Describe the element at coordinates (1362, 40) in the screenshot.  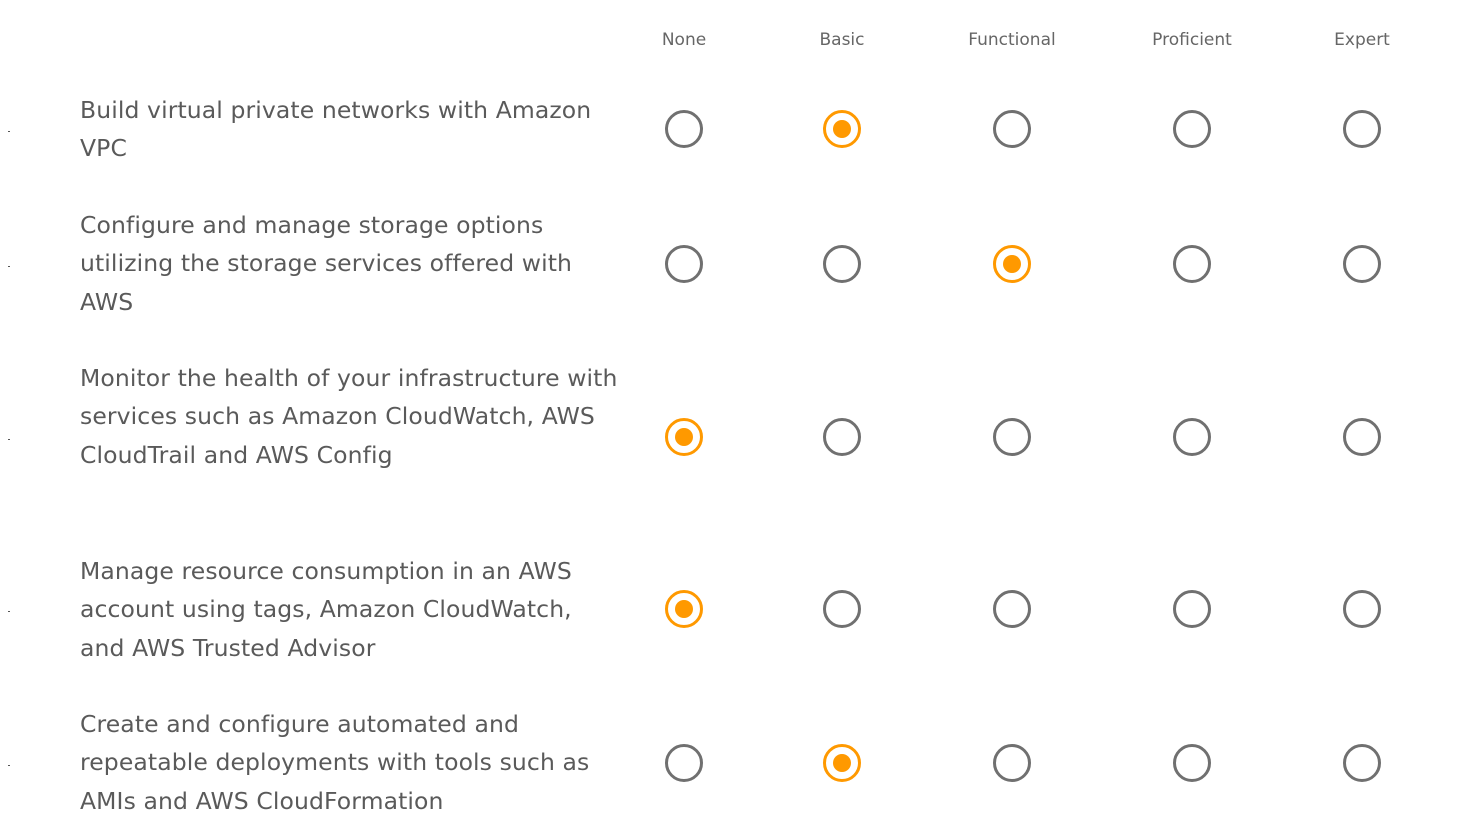
I see `column-header-expert: Expert` at that location.